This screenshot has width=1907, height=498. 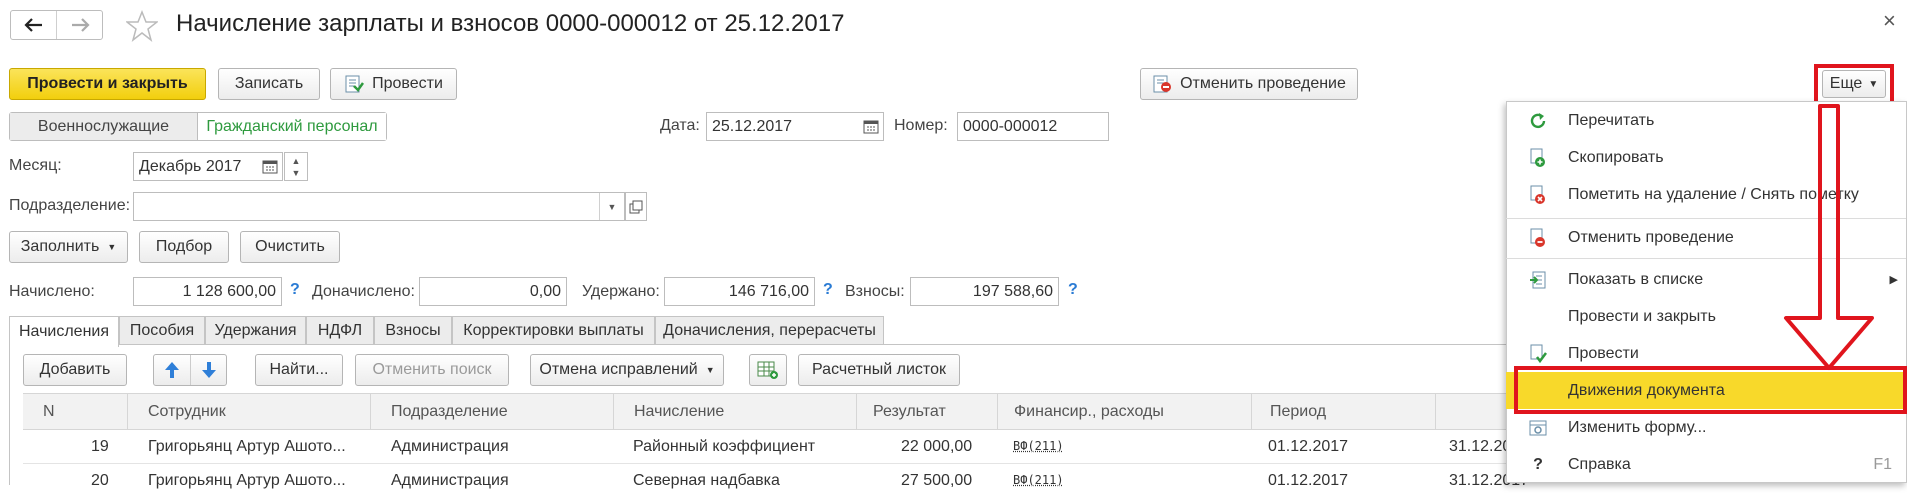 I want to click on arrow-right-icon, so click(x=80, y=25).